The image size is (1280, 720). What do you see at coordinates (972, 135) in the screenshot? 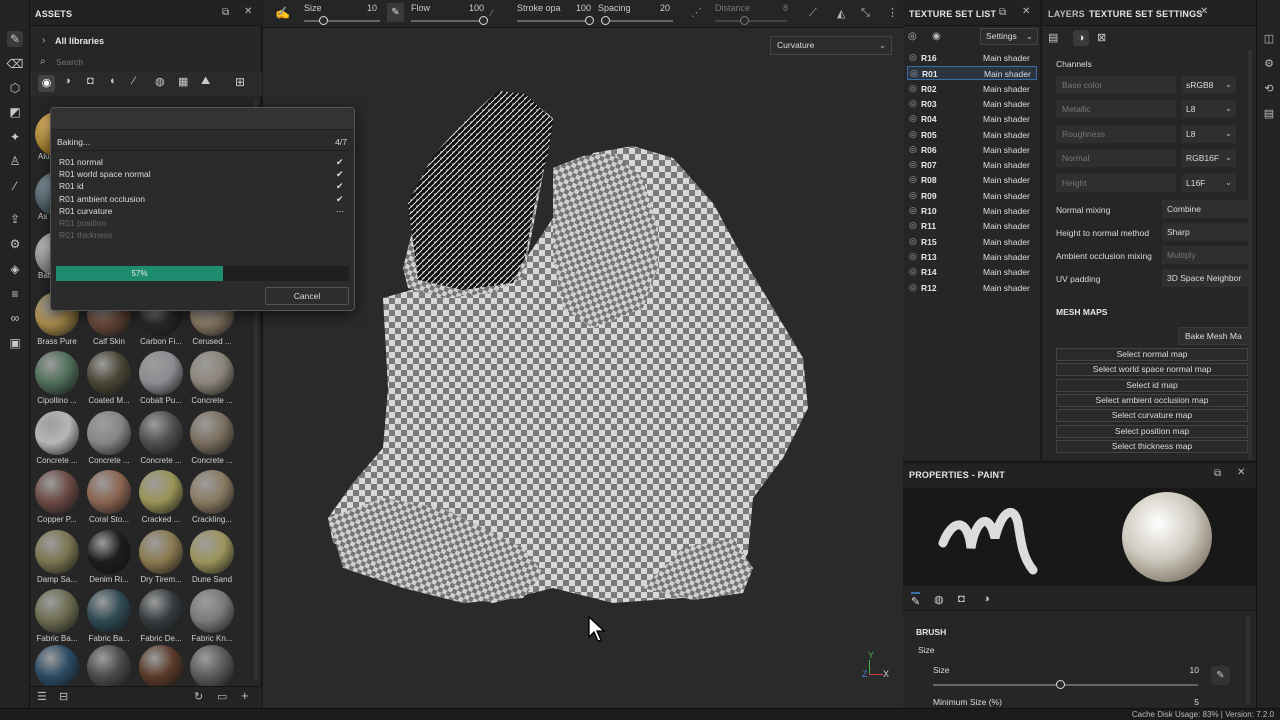
I see `texture-set-row: ◎ R05 Main shader` at bounding box center [972, 135].